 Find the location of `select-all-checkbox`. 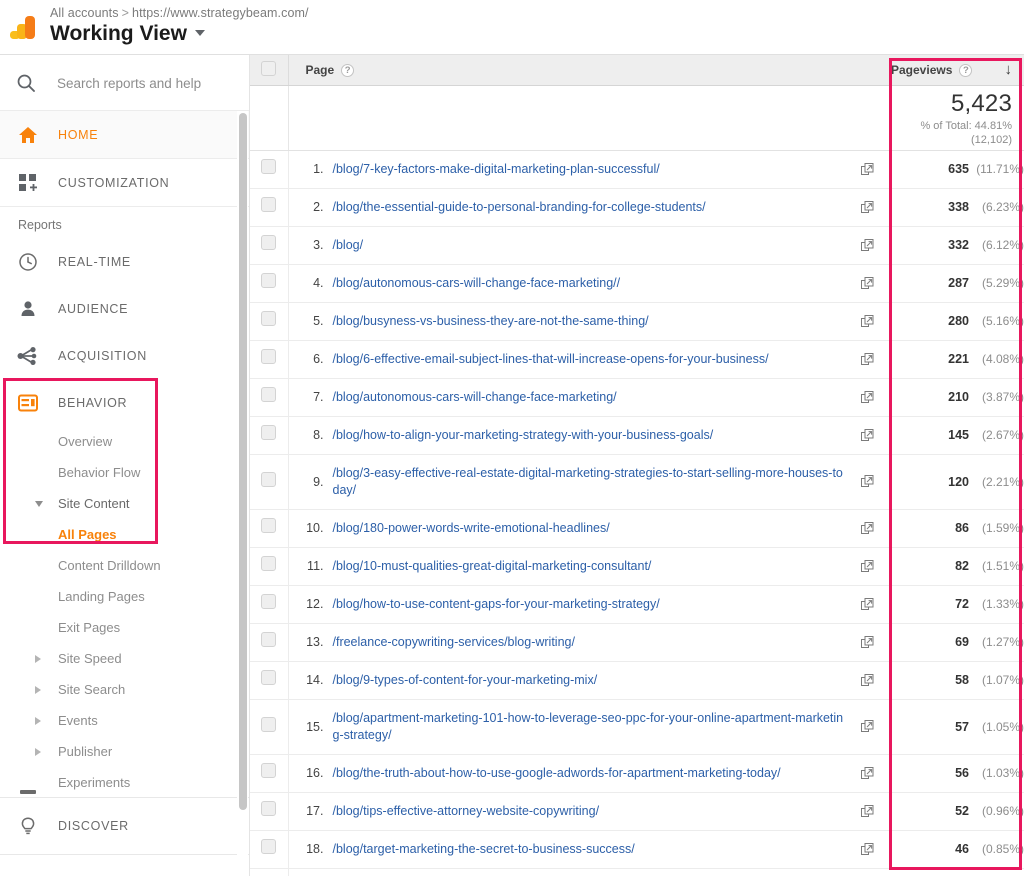

select-all-checkbox is located at coordinates (268, 68).